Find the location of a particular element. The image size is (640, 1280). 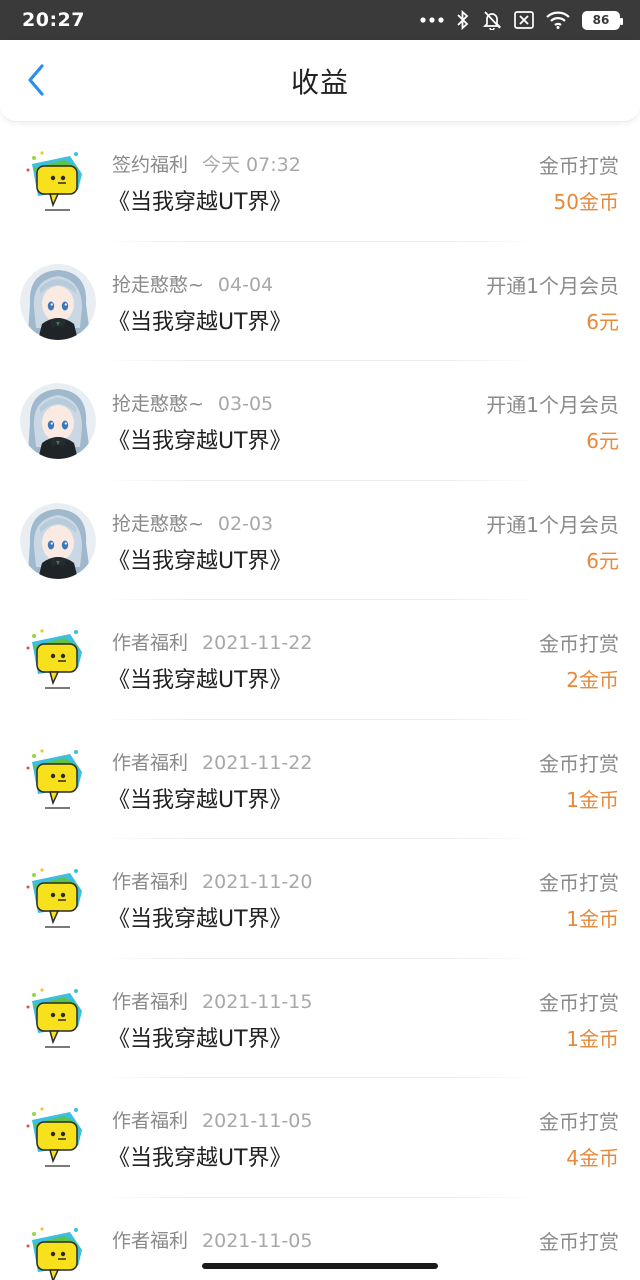

back-button is located at coordinates (36, 82).